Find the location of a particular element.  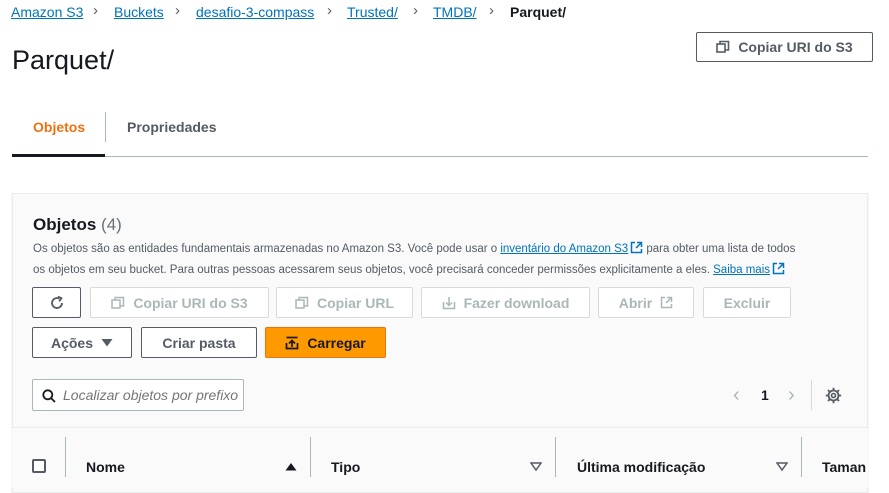

actions-dropdown: Ações is located at coordinates (82, 342).